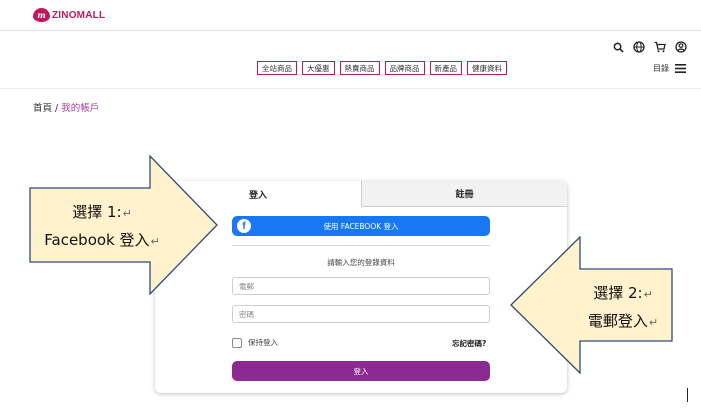  I want to click on main-nav: 全站商品 大優惠 熱賣商品 品牌商品 新產品 健康資料, so click(382, 68).